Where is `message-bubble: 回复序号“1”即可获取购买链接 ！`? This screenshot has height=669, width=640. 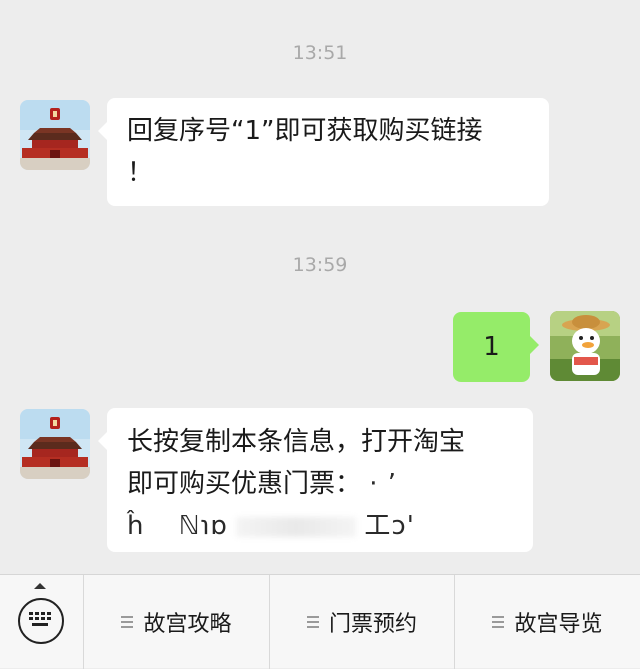
message-bubble: 回复序号“1”即可获取购买链接 ！ is located at coordinates (323, 152).